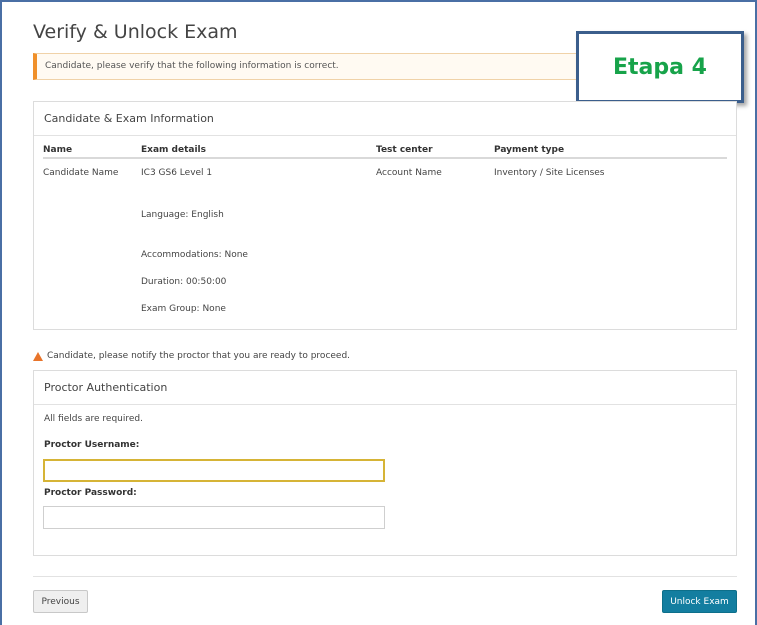  What do you see at coordinates (529, 150) in the screenshot?
I see `column-header-payment-type: Payment type` at bounding box center [529, 150].